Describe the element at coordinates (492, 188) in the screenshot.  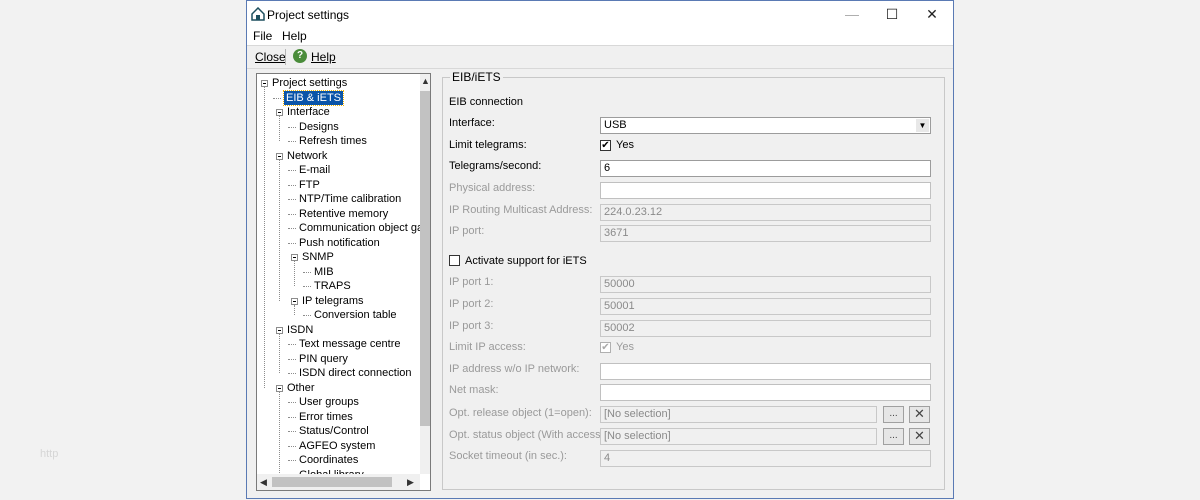
I see `physical-address-label: Physical address:` at that location.